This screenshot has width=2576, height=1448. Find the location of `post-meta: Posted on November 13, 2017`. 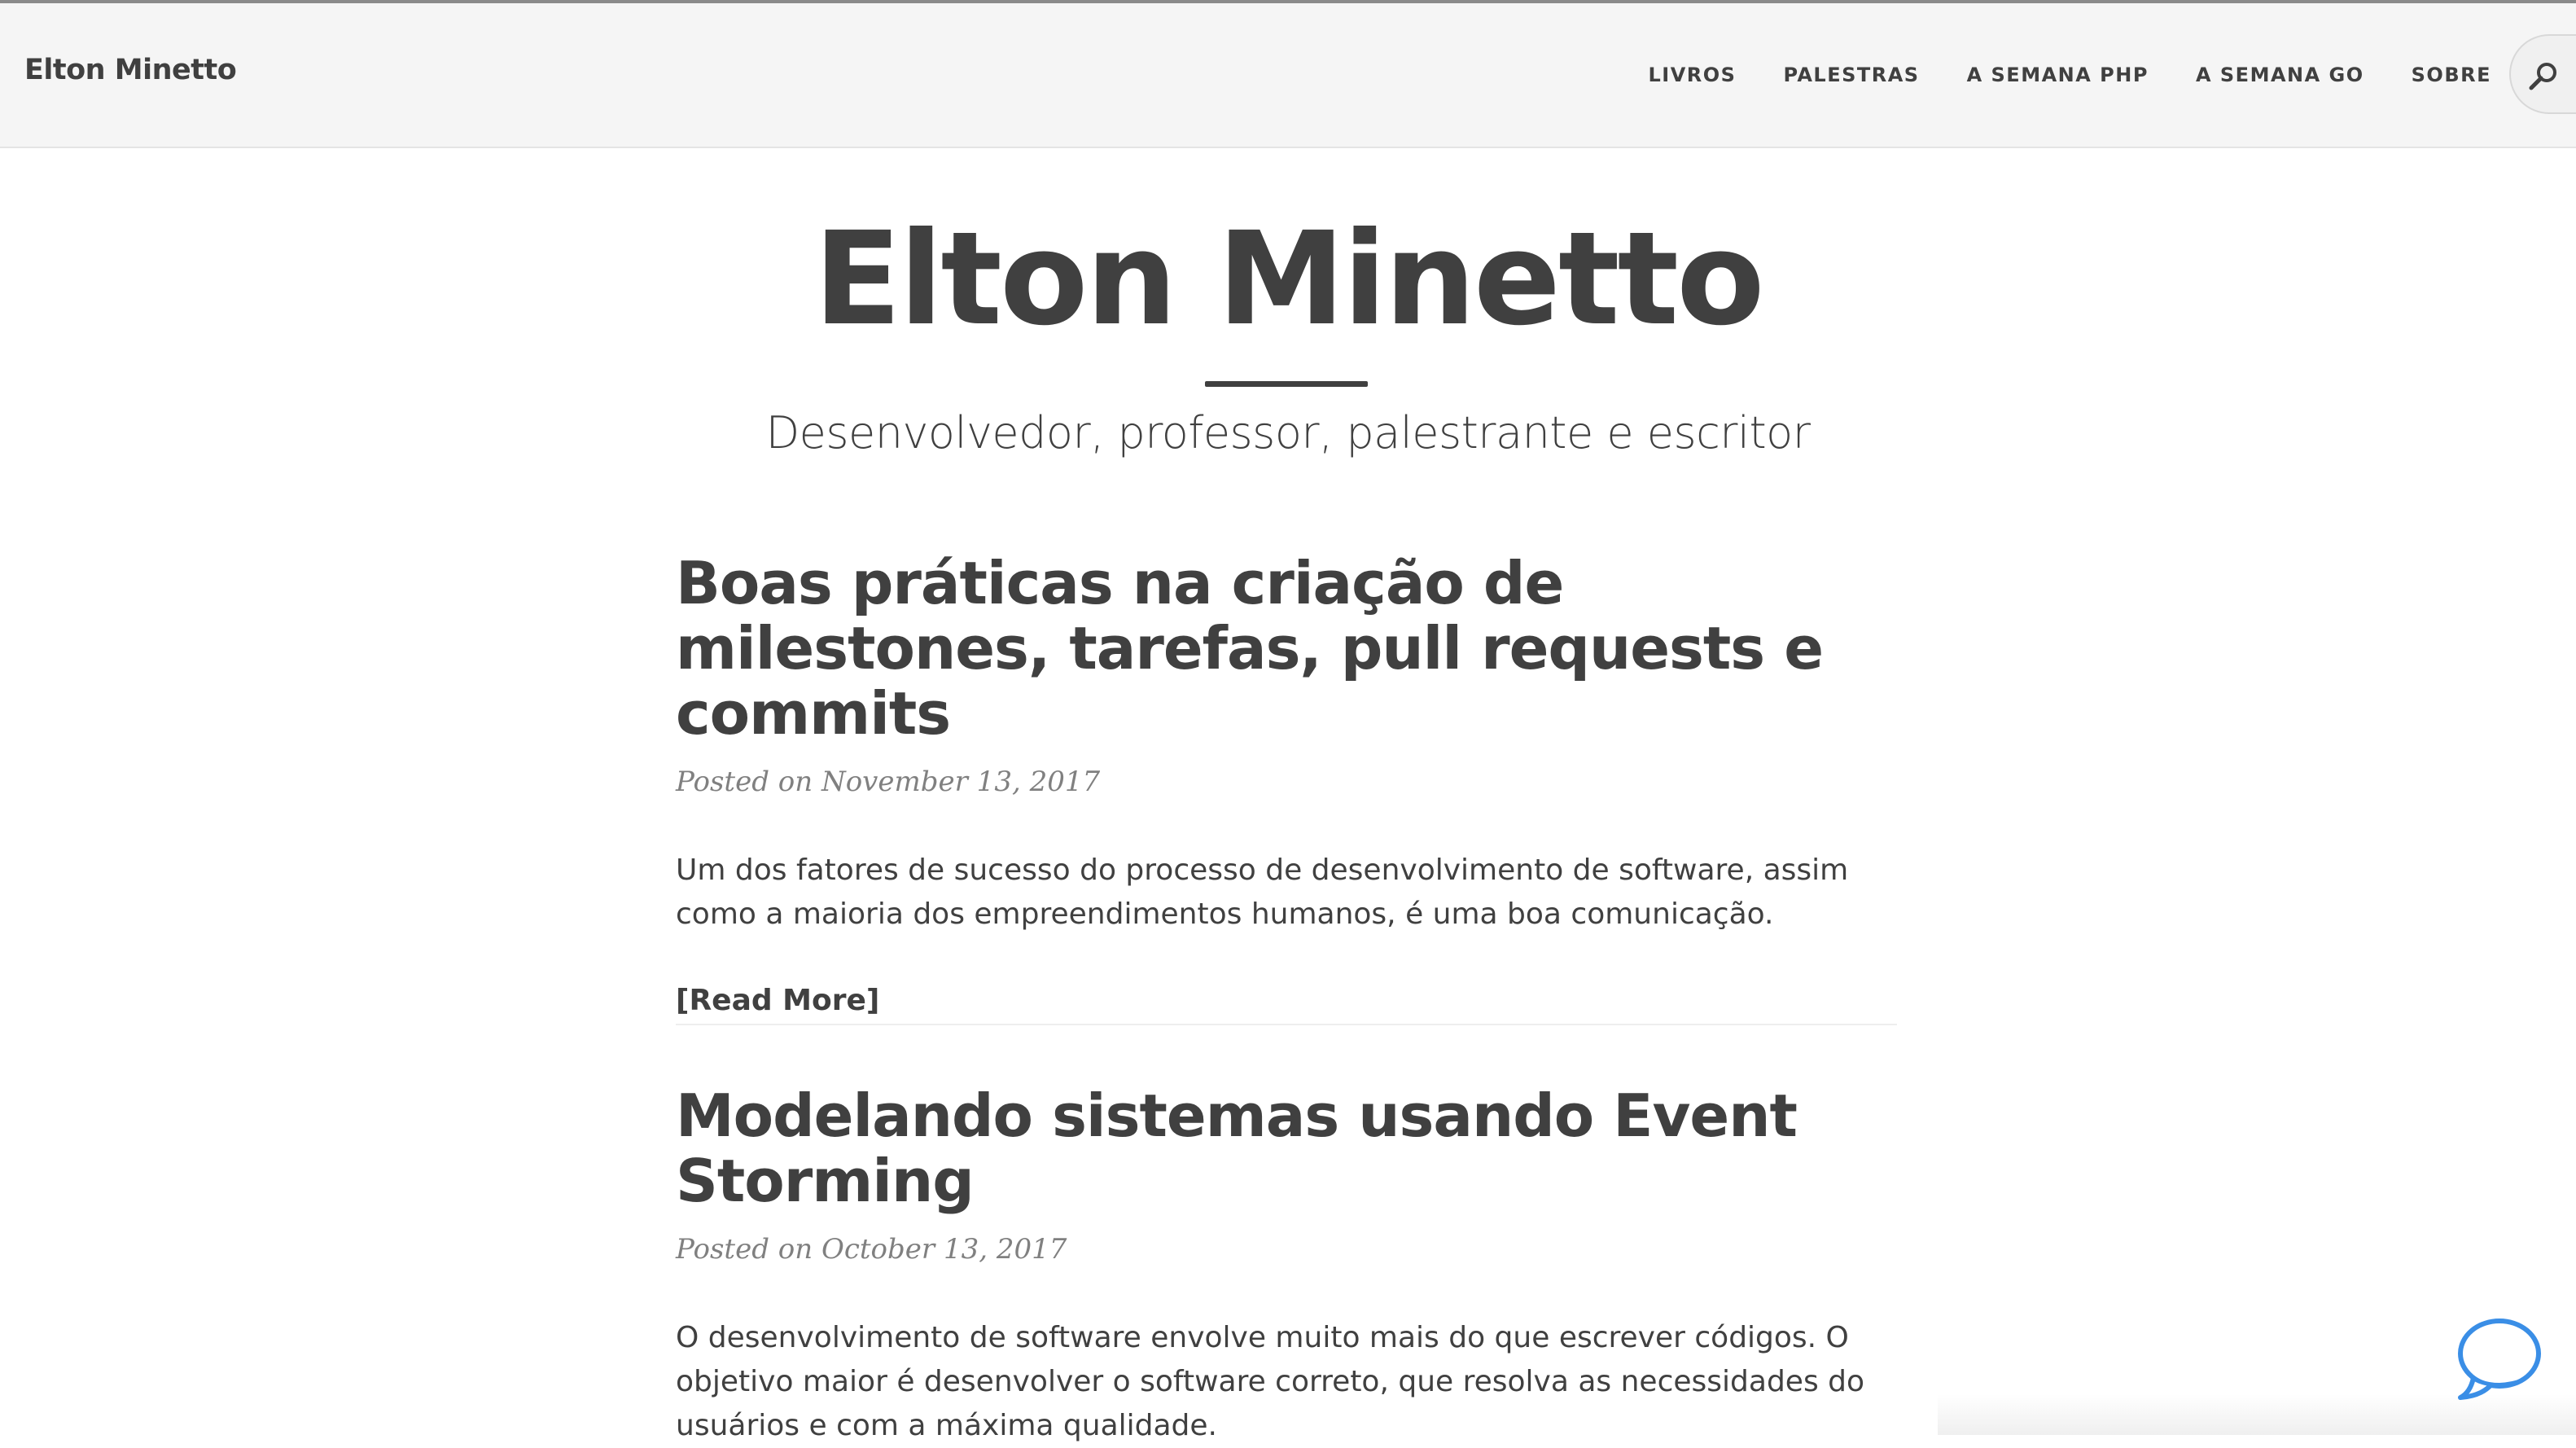

post-meta: Posted on November 13, 2017 is located at coordinates (888, 782).